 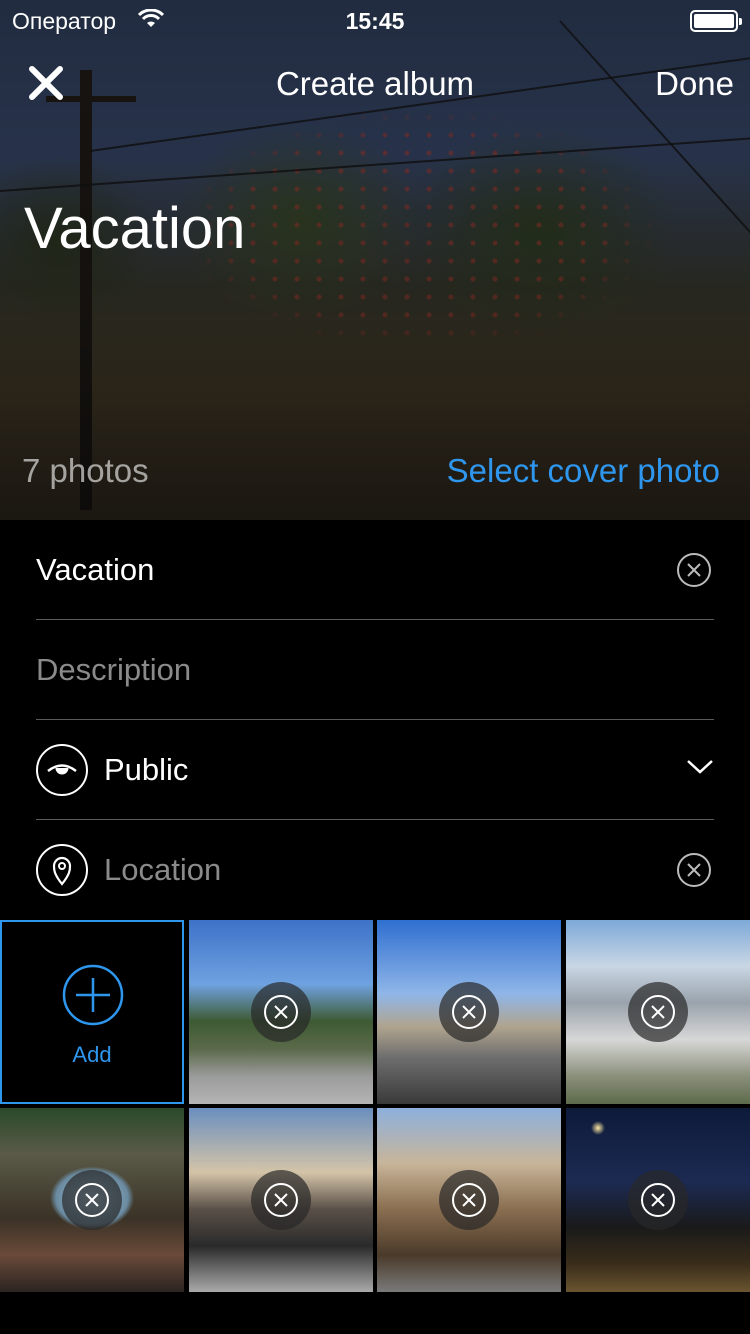 What do you see at coordinates (62, 870) in the screenshot?
I see `location-pin-icon` at bounding box center [62, 870].